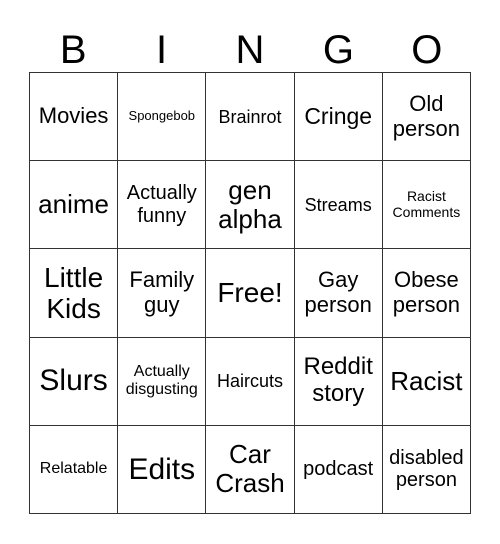 This screenshot has height=544, width=500. Describe the element at coordinates (426, 117) in the screenshot. I see `bingo-cell: Old person` at that location.